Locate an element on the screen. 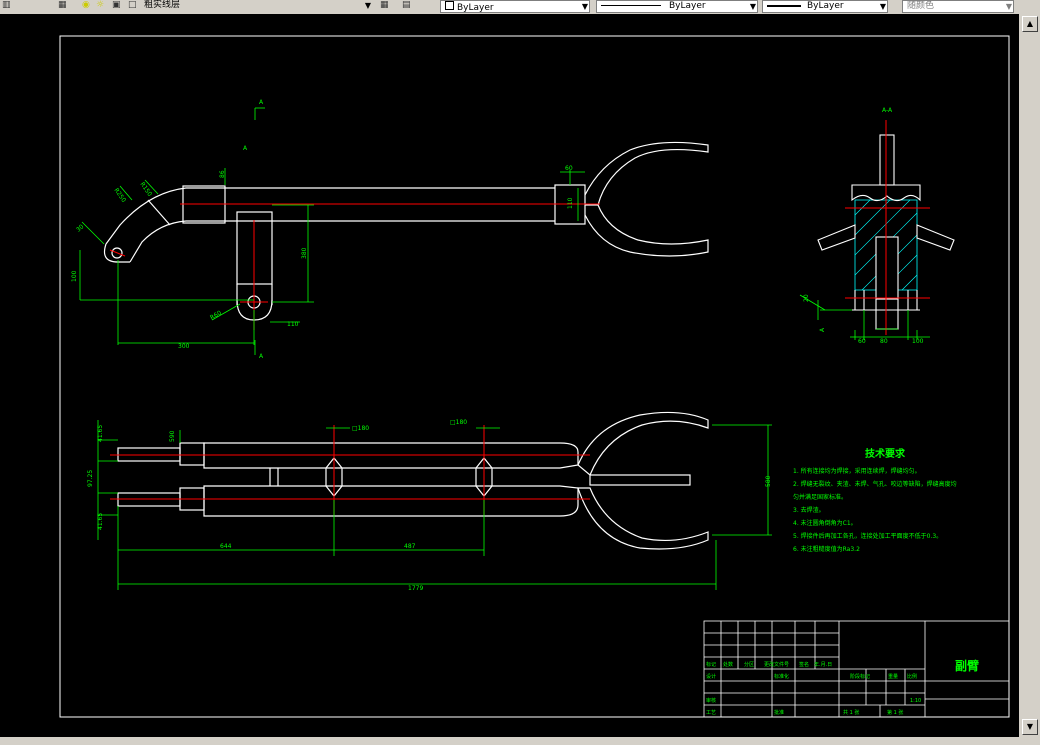  color-control: ByLayer ▼ is located at coordinates (515, 6).